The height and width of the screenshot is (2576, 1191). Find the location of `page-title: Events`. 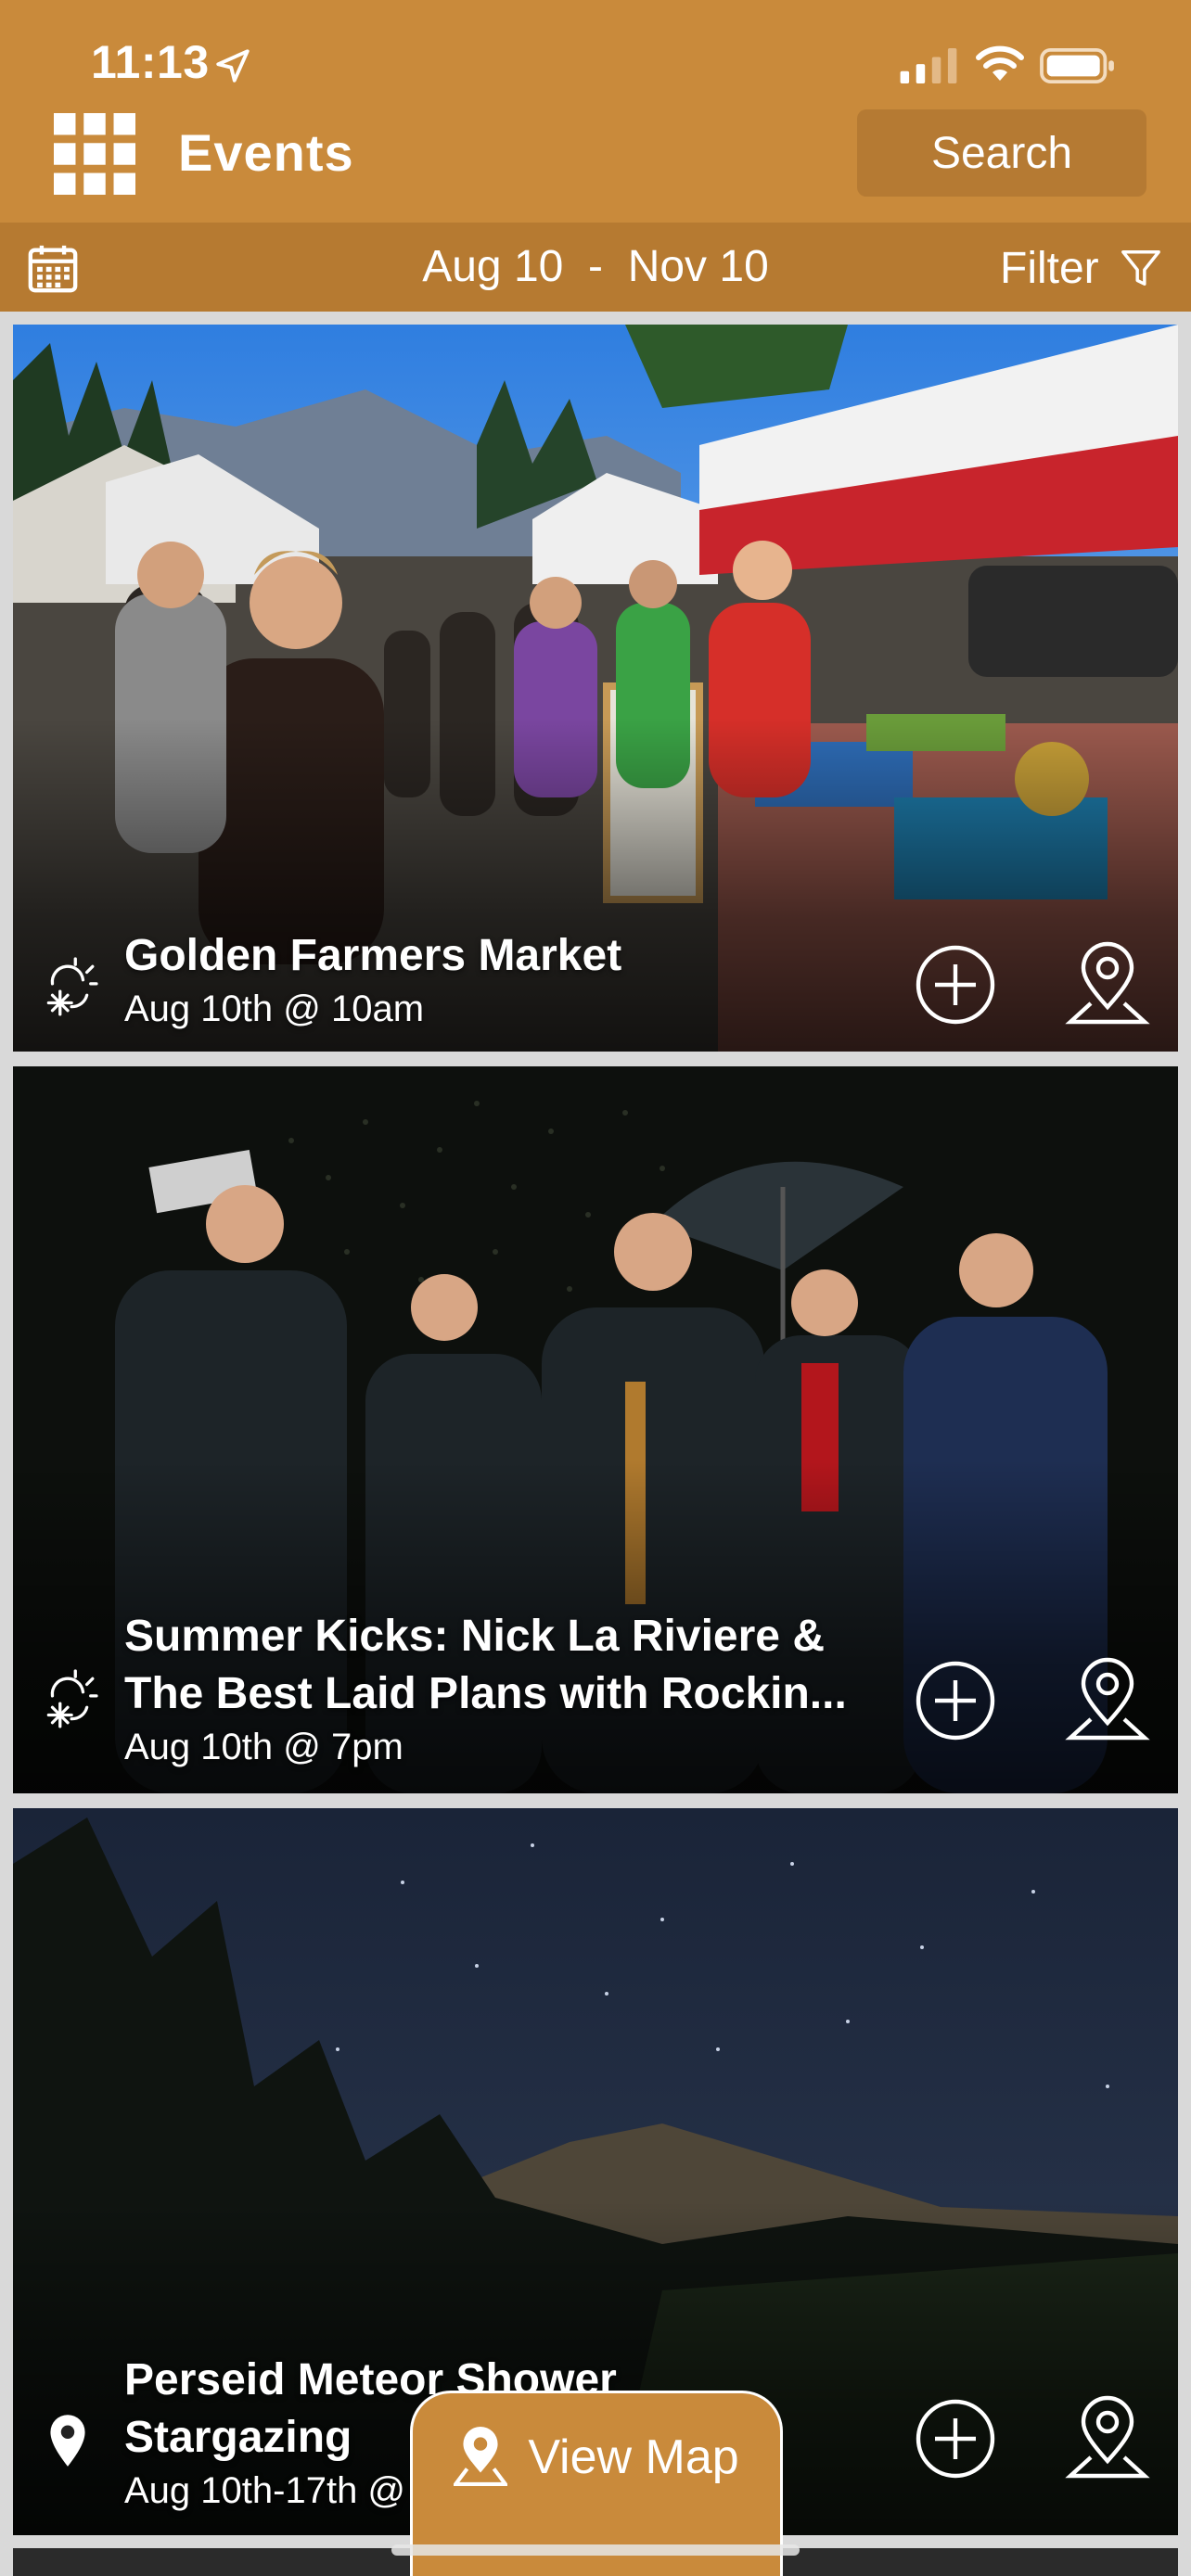

page-title: Events is located at coordinates (266, 152).